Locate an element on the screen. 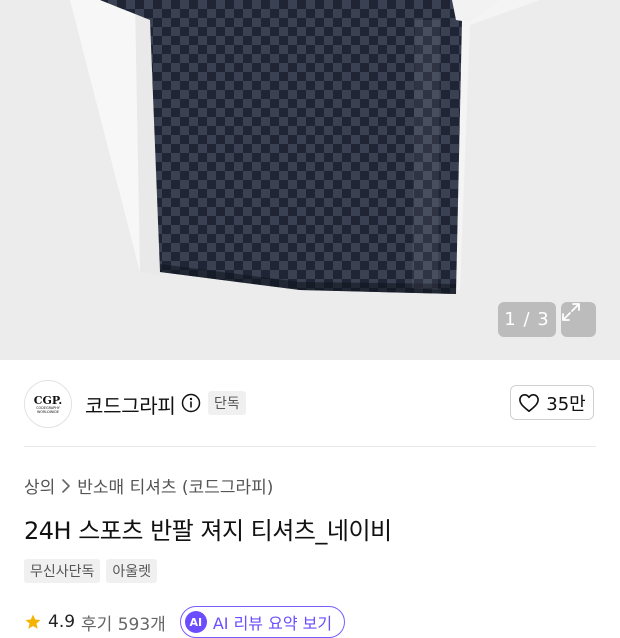 Image resolution: width=620 pixels, height=638 pixels. tag-outlet: 아울렛 is located at coordinates (132, 571).